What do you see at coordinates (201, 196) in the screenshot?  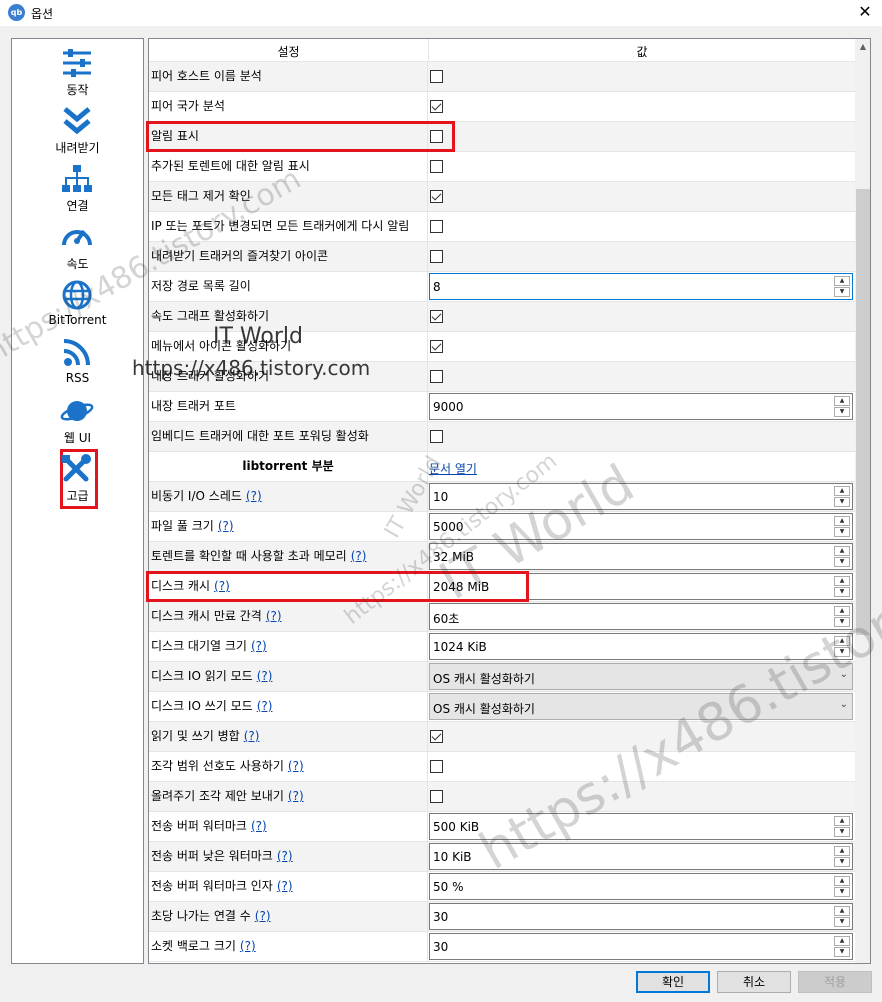 I see `setting-label-text: 모든 태그 제거 확인` at bounding box center [201, 196].